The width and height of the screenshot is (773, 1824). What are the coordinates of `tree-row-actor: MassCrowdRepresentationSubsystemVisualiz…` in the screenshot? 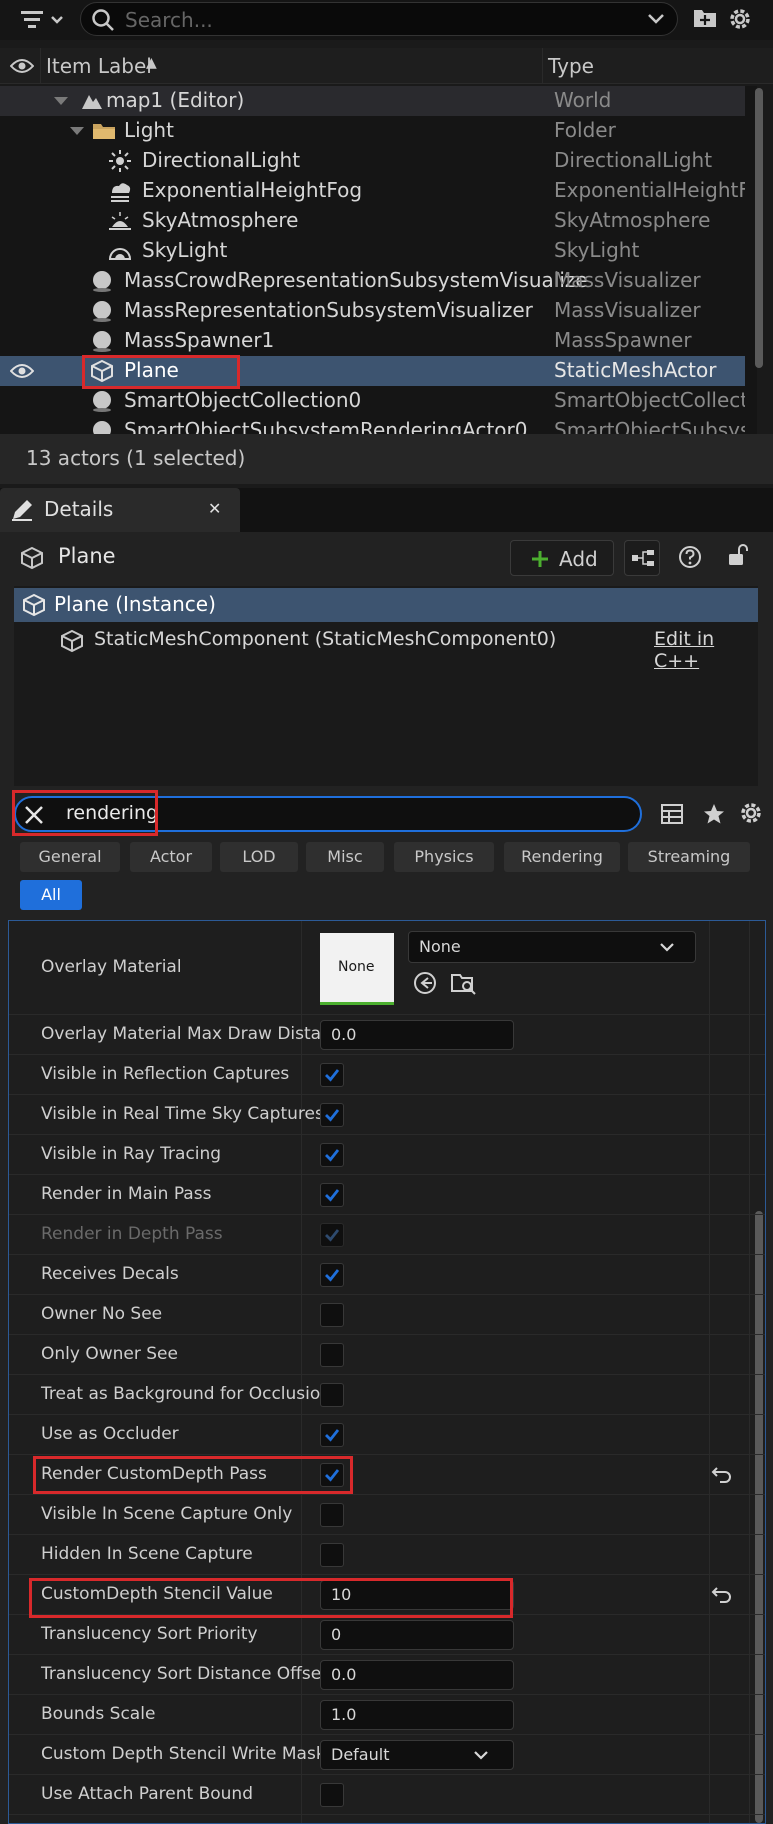 It's located at (372, 281).